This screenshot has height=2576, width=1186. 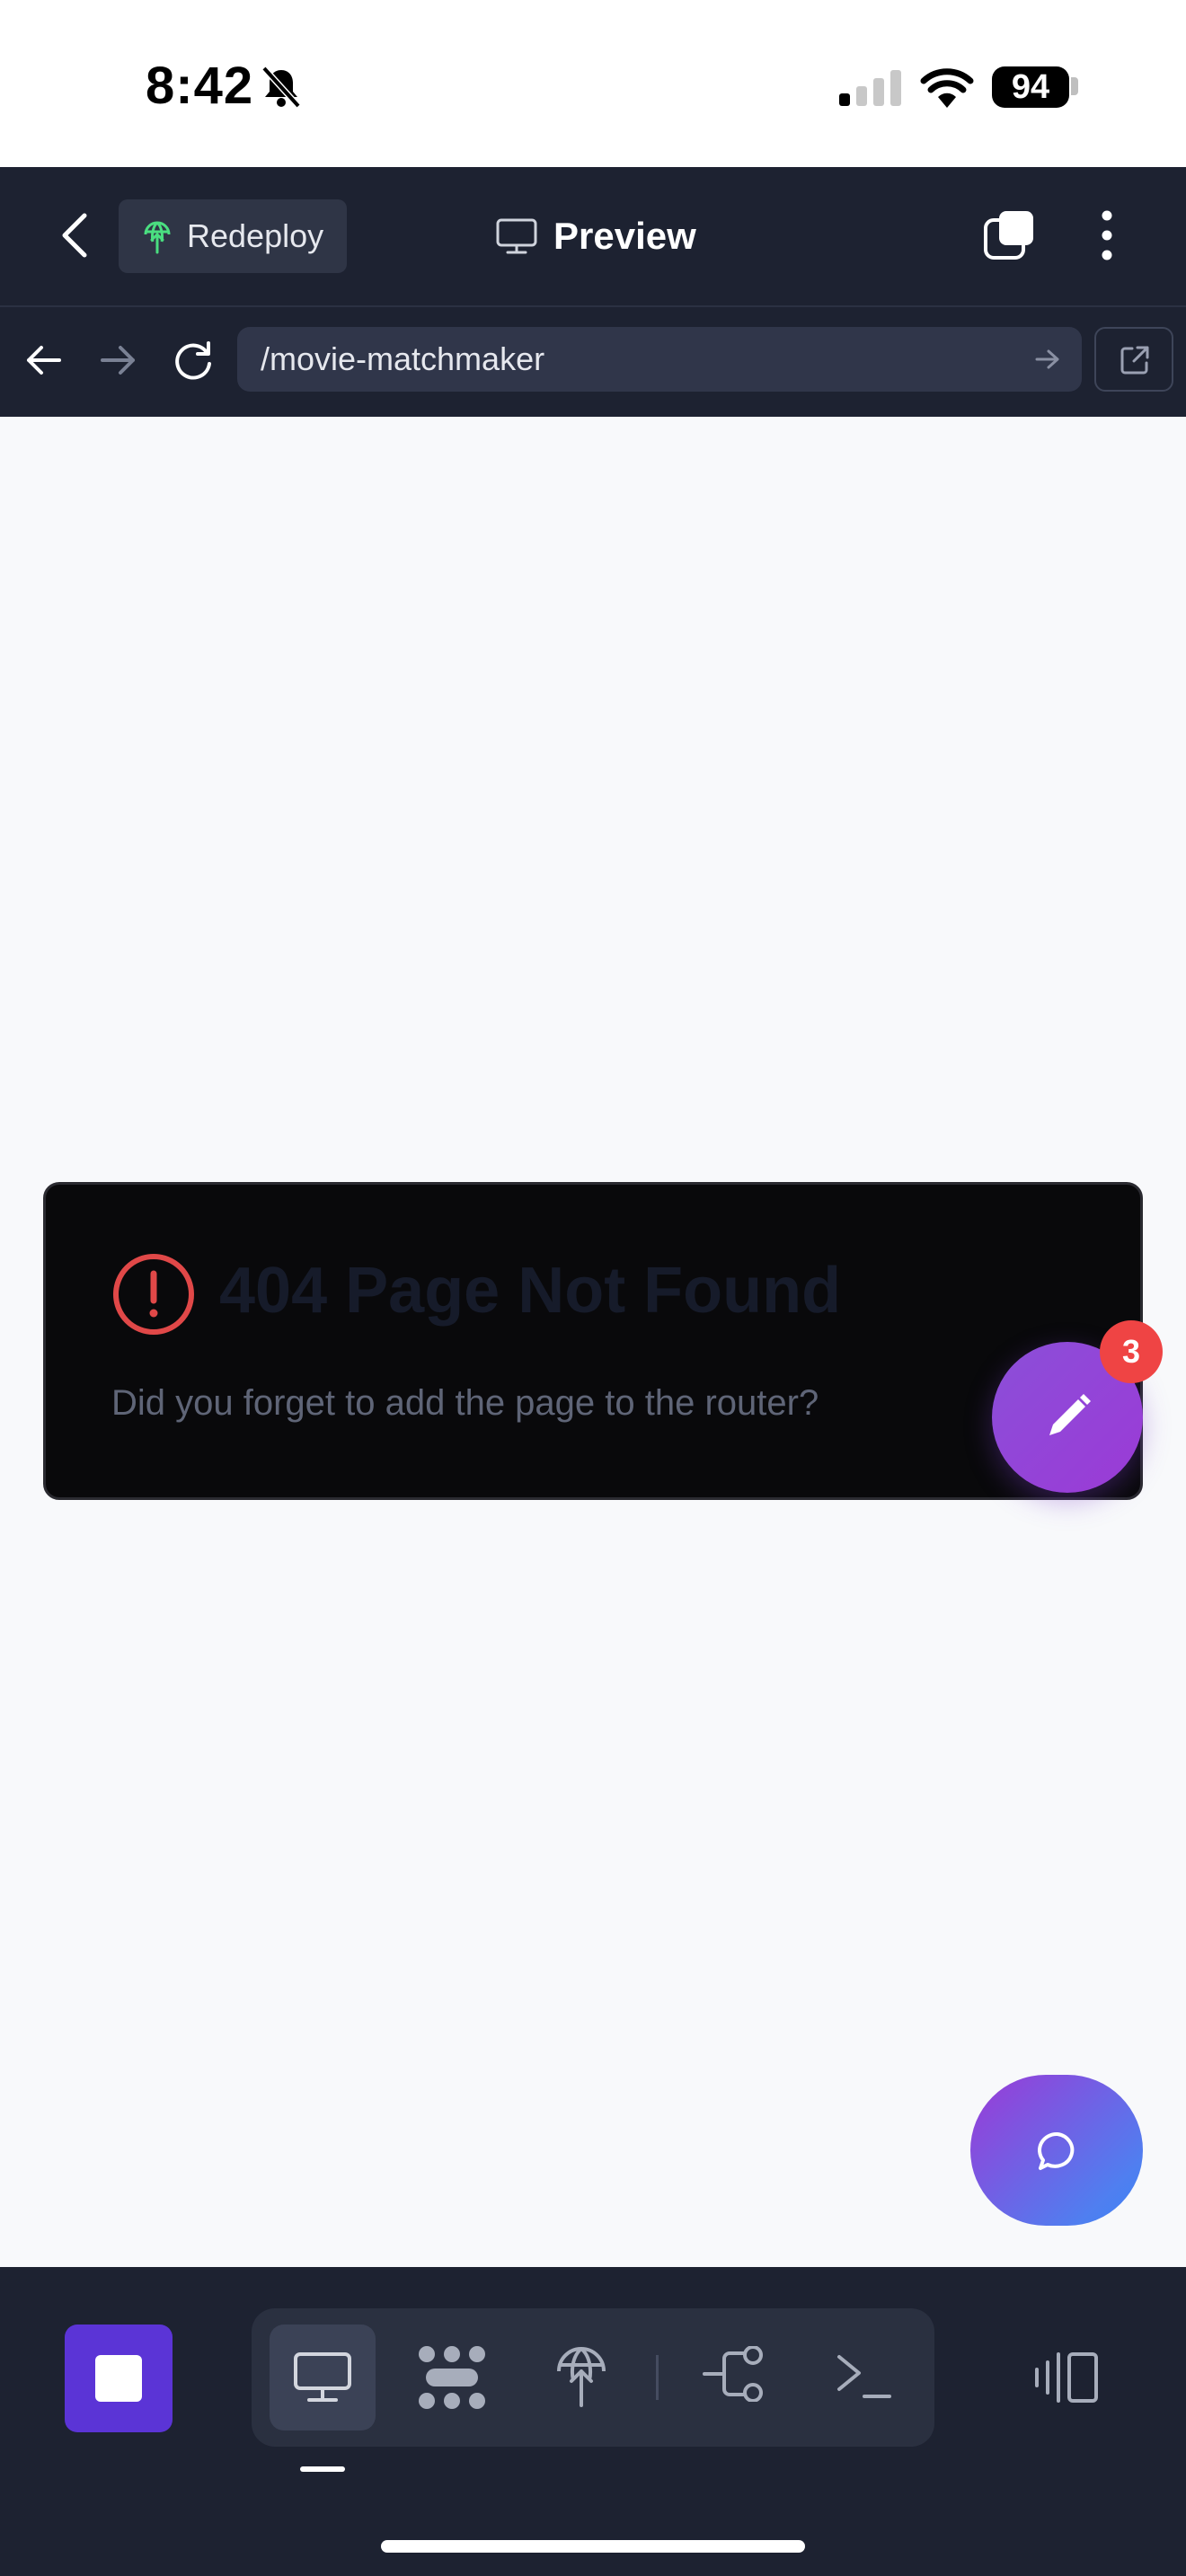 What do you see at coordinates (864, 2376) in the screenshot?
I see `terminal-icon` at bounding box center [864, 2376].